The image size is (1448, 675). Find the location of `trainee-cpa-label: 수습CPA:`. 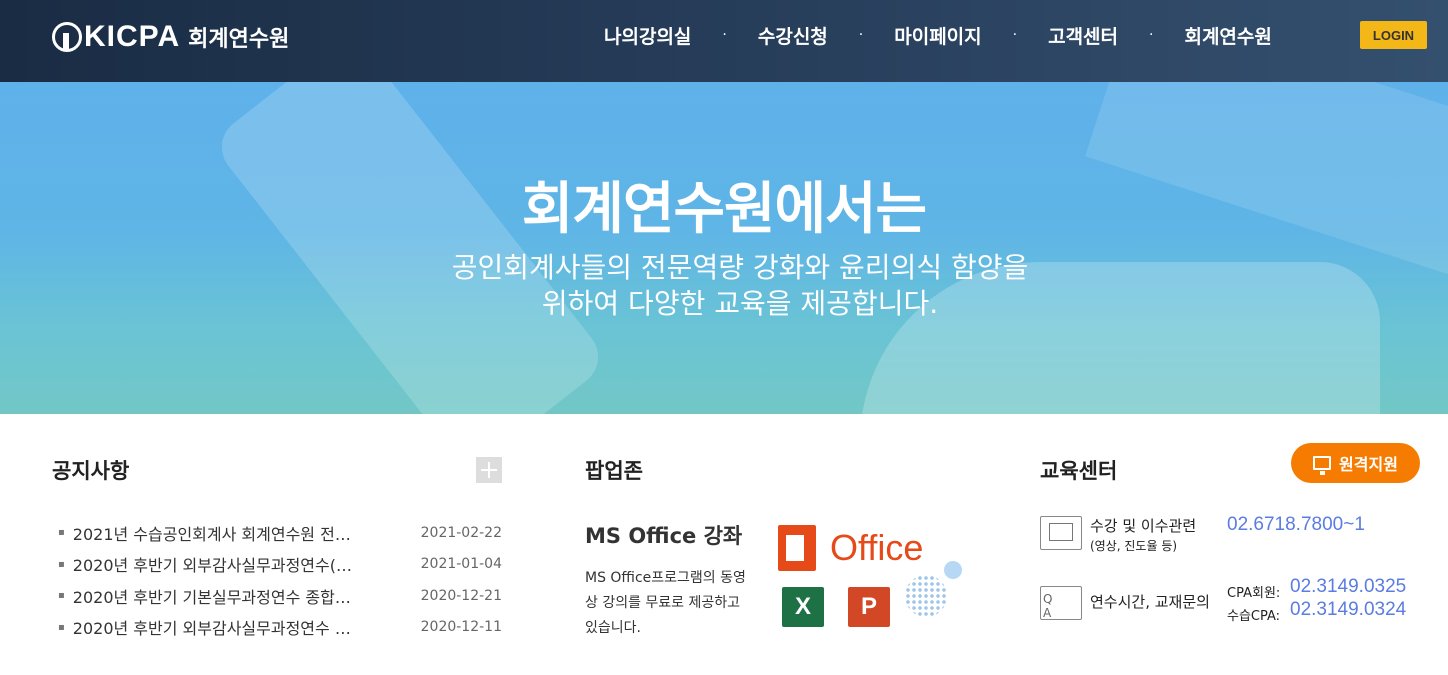

trainee-cpa-label: 수습CPA: is located at coordinates (1254, 616).